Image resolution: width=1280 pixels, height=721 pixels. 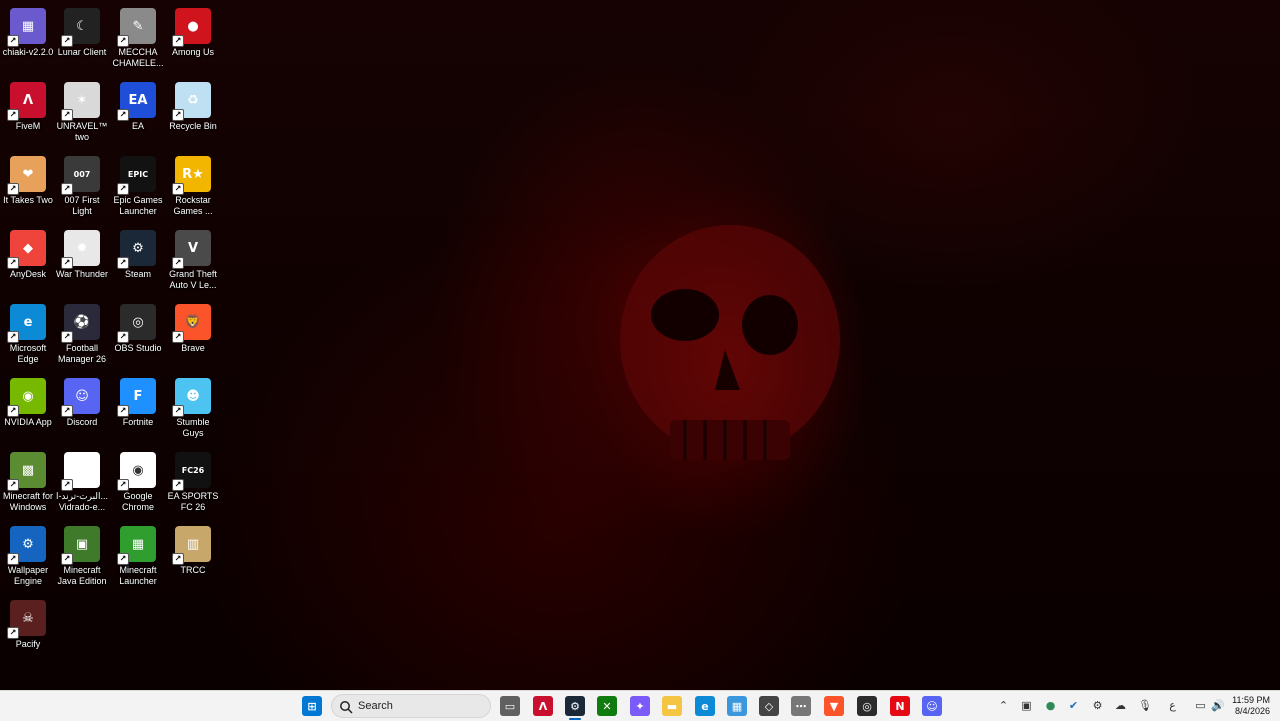 I want to click on desktop-shortcut: ▥ ↗ TRCC, so click(x=193, y=557).